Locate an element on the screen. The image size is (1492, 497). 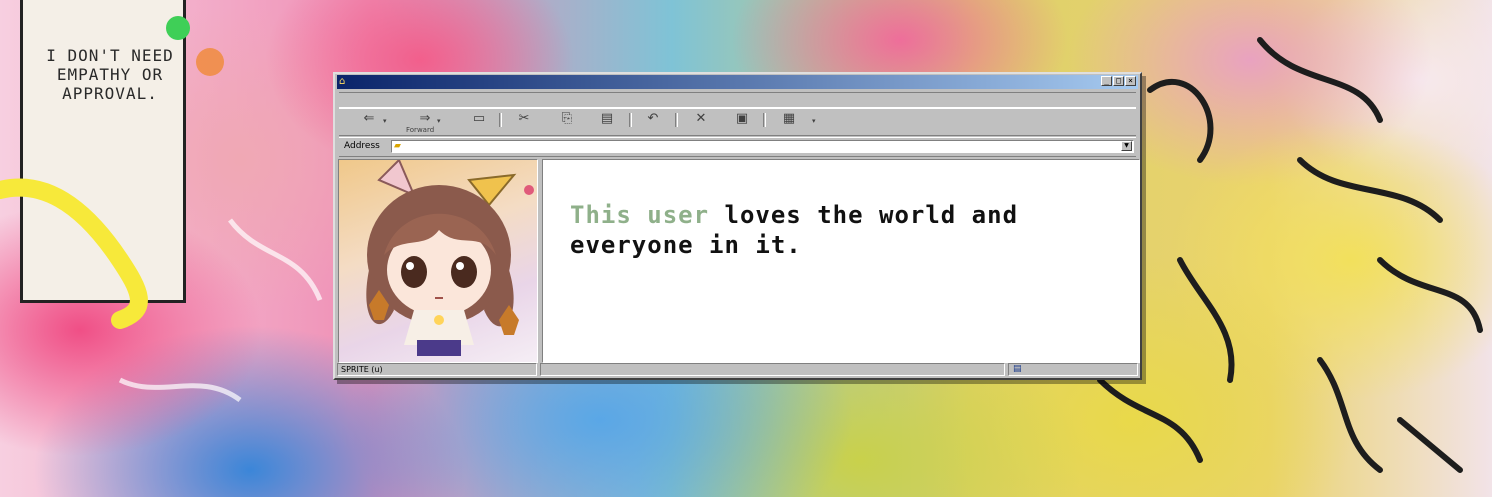
title-bar: ⌂ _ □ × is located at coordinates (737, 82).